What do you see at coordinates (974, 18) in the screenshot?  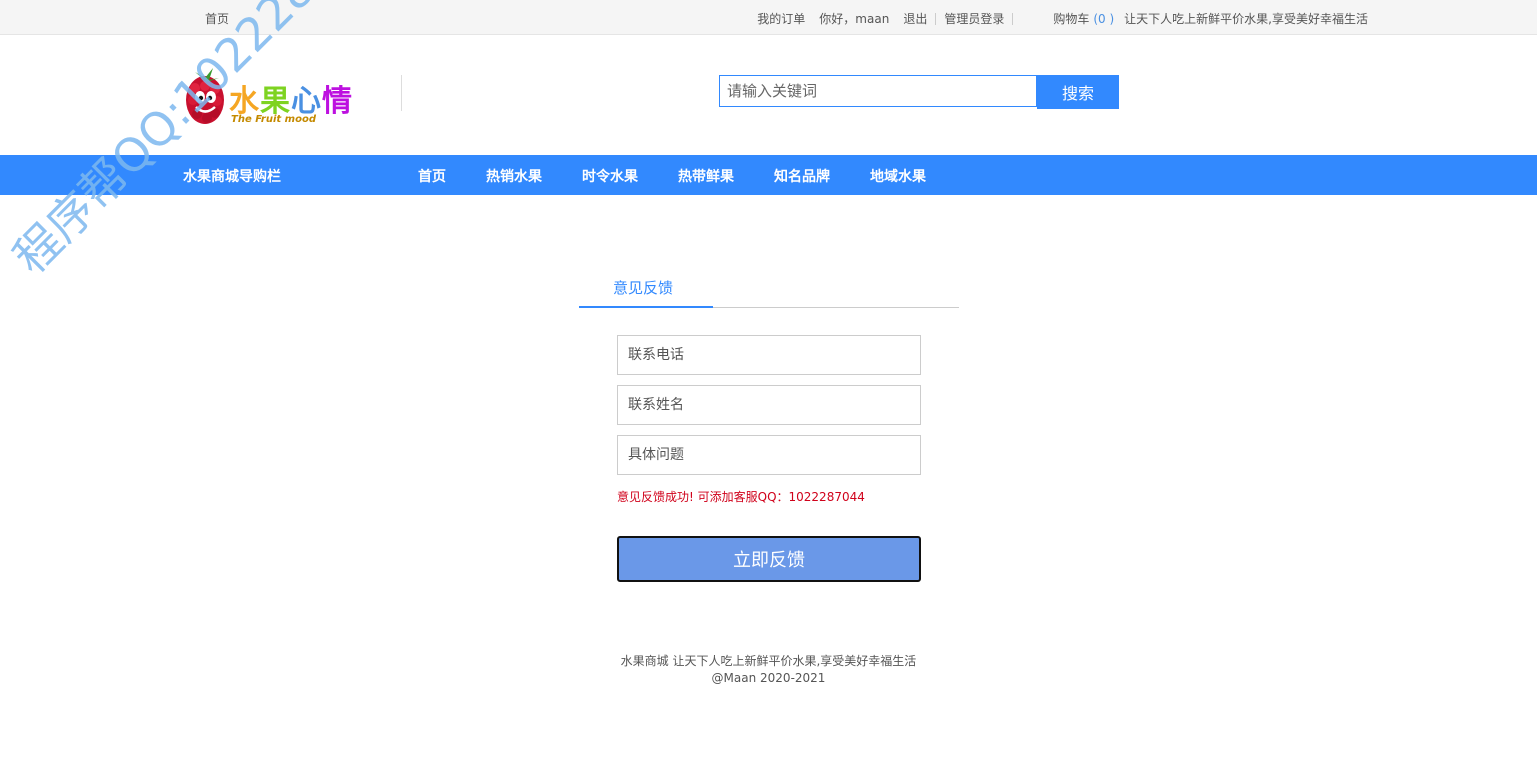 I see `admin-login-link: 管理员登录` at bounding box center [974, 18].